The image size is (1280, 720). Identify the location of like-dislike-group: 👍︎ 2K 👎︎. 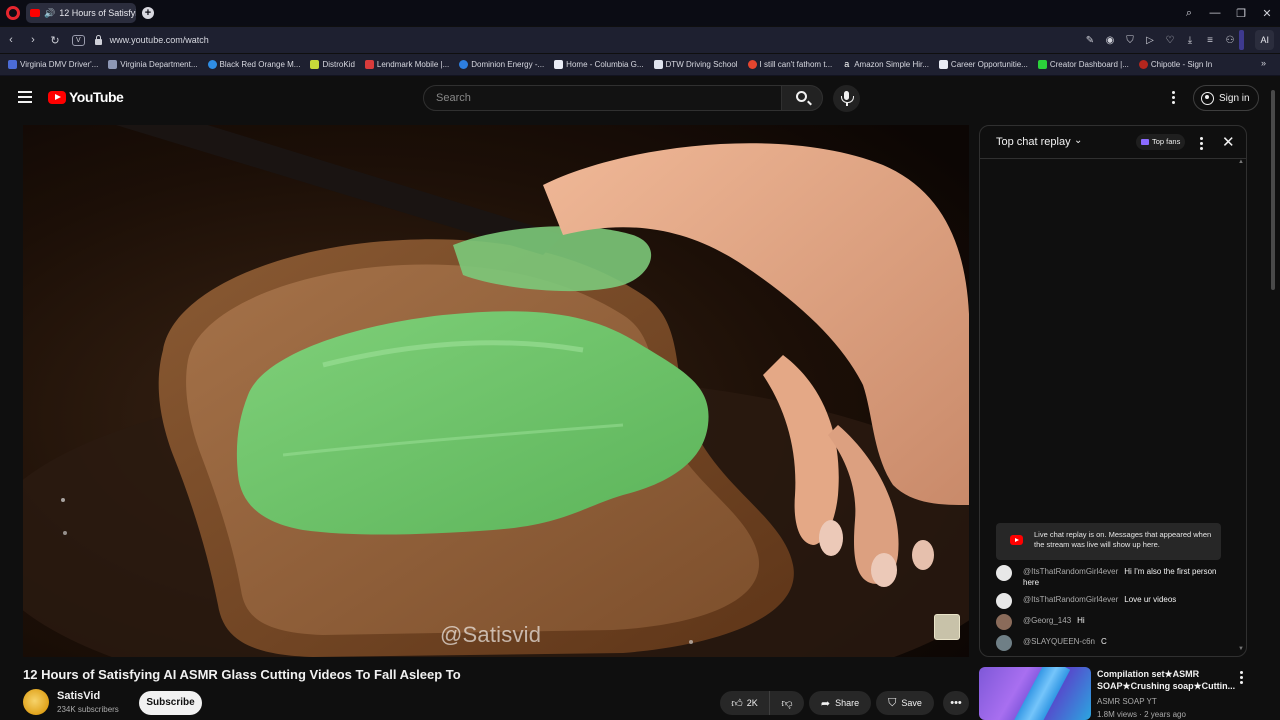
(762, 703).